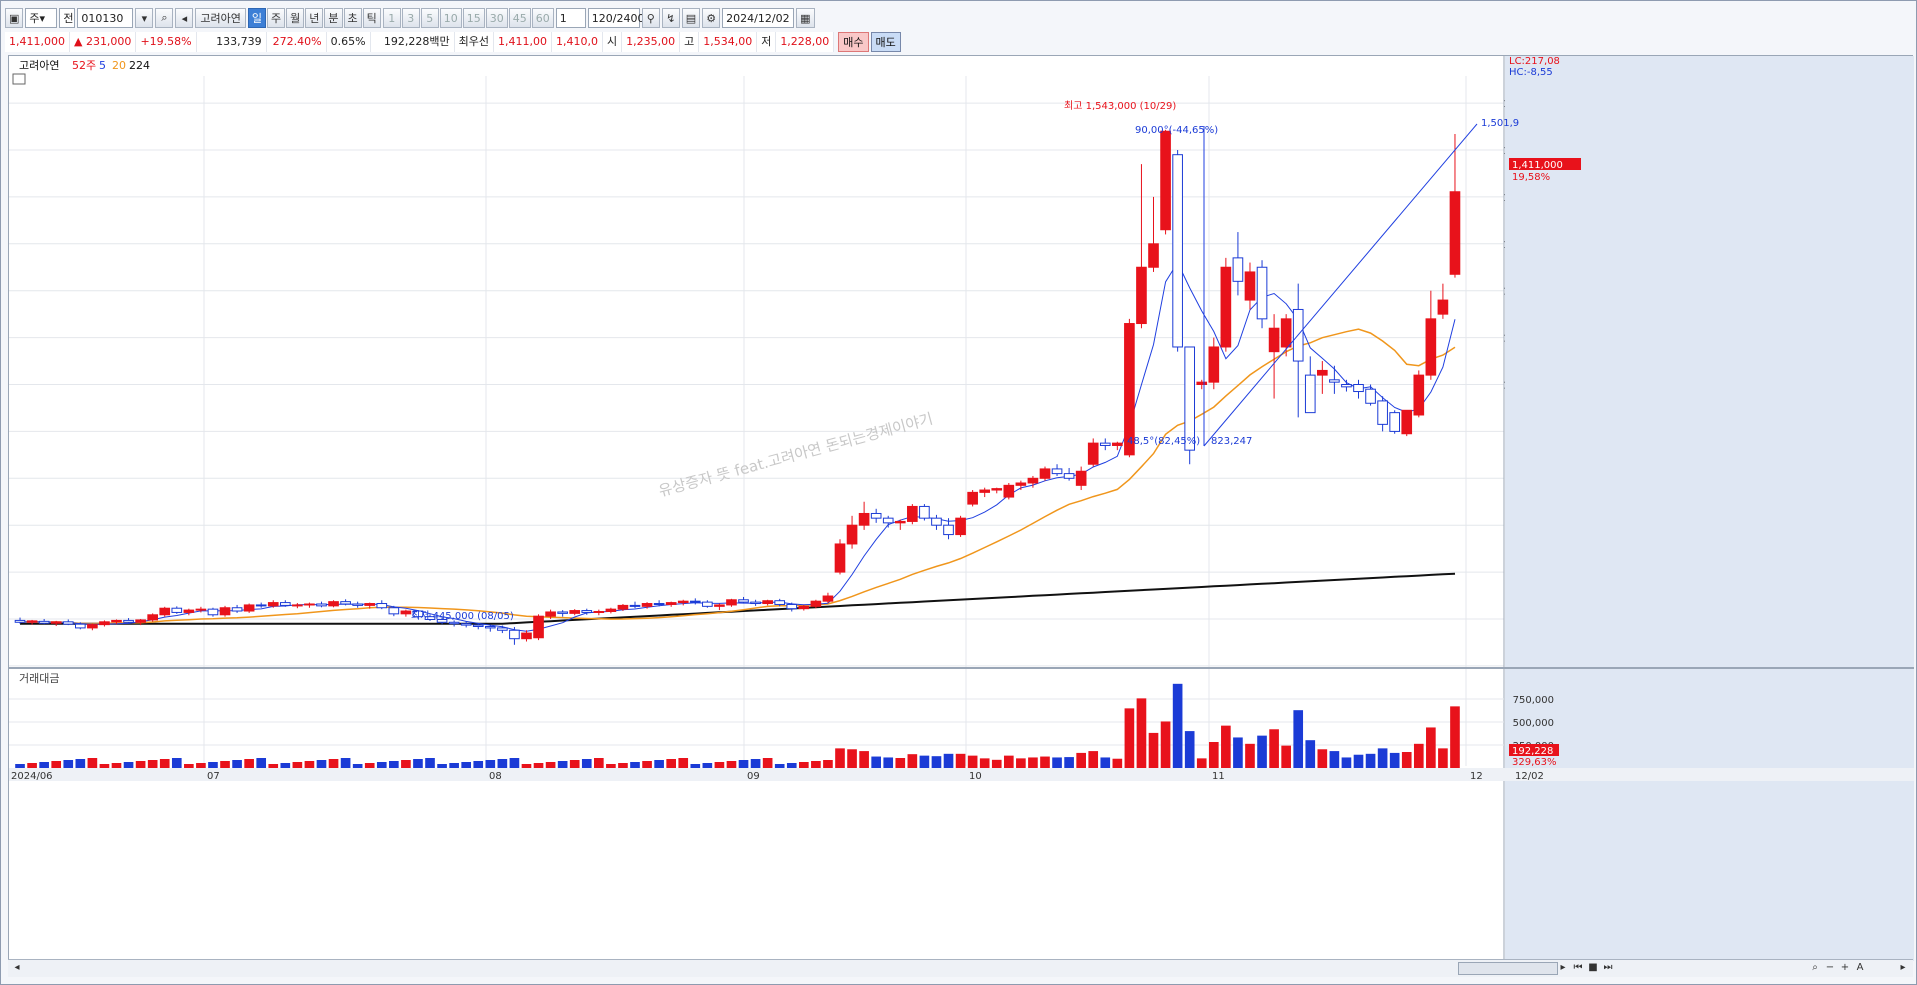 The height and width of the screenshot is (985, 1917). I want to click on tab-minute-6: 45, so click(519, 18).